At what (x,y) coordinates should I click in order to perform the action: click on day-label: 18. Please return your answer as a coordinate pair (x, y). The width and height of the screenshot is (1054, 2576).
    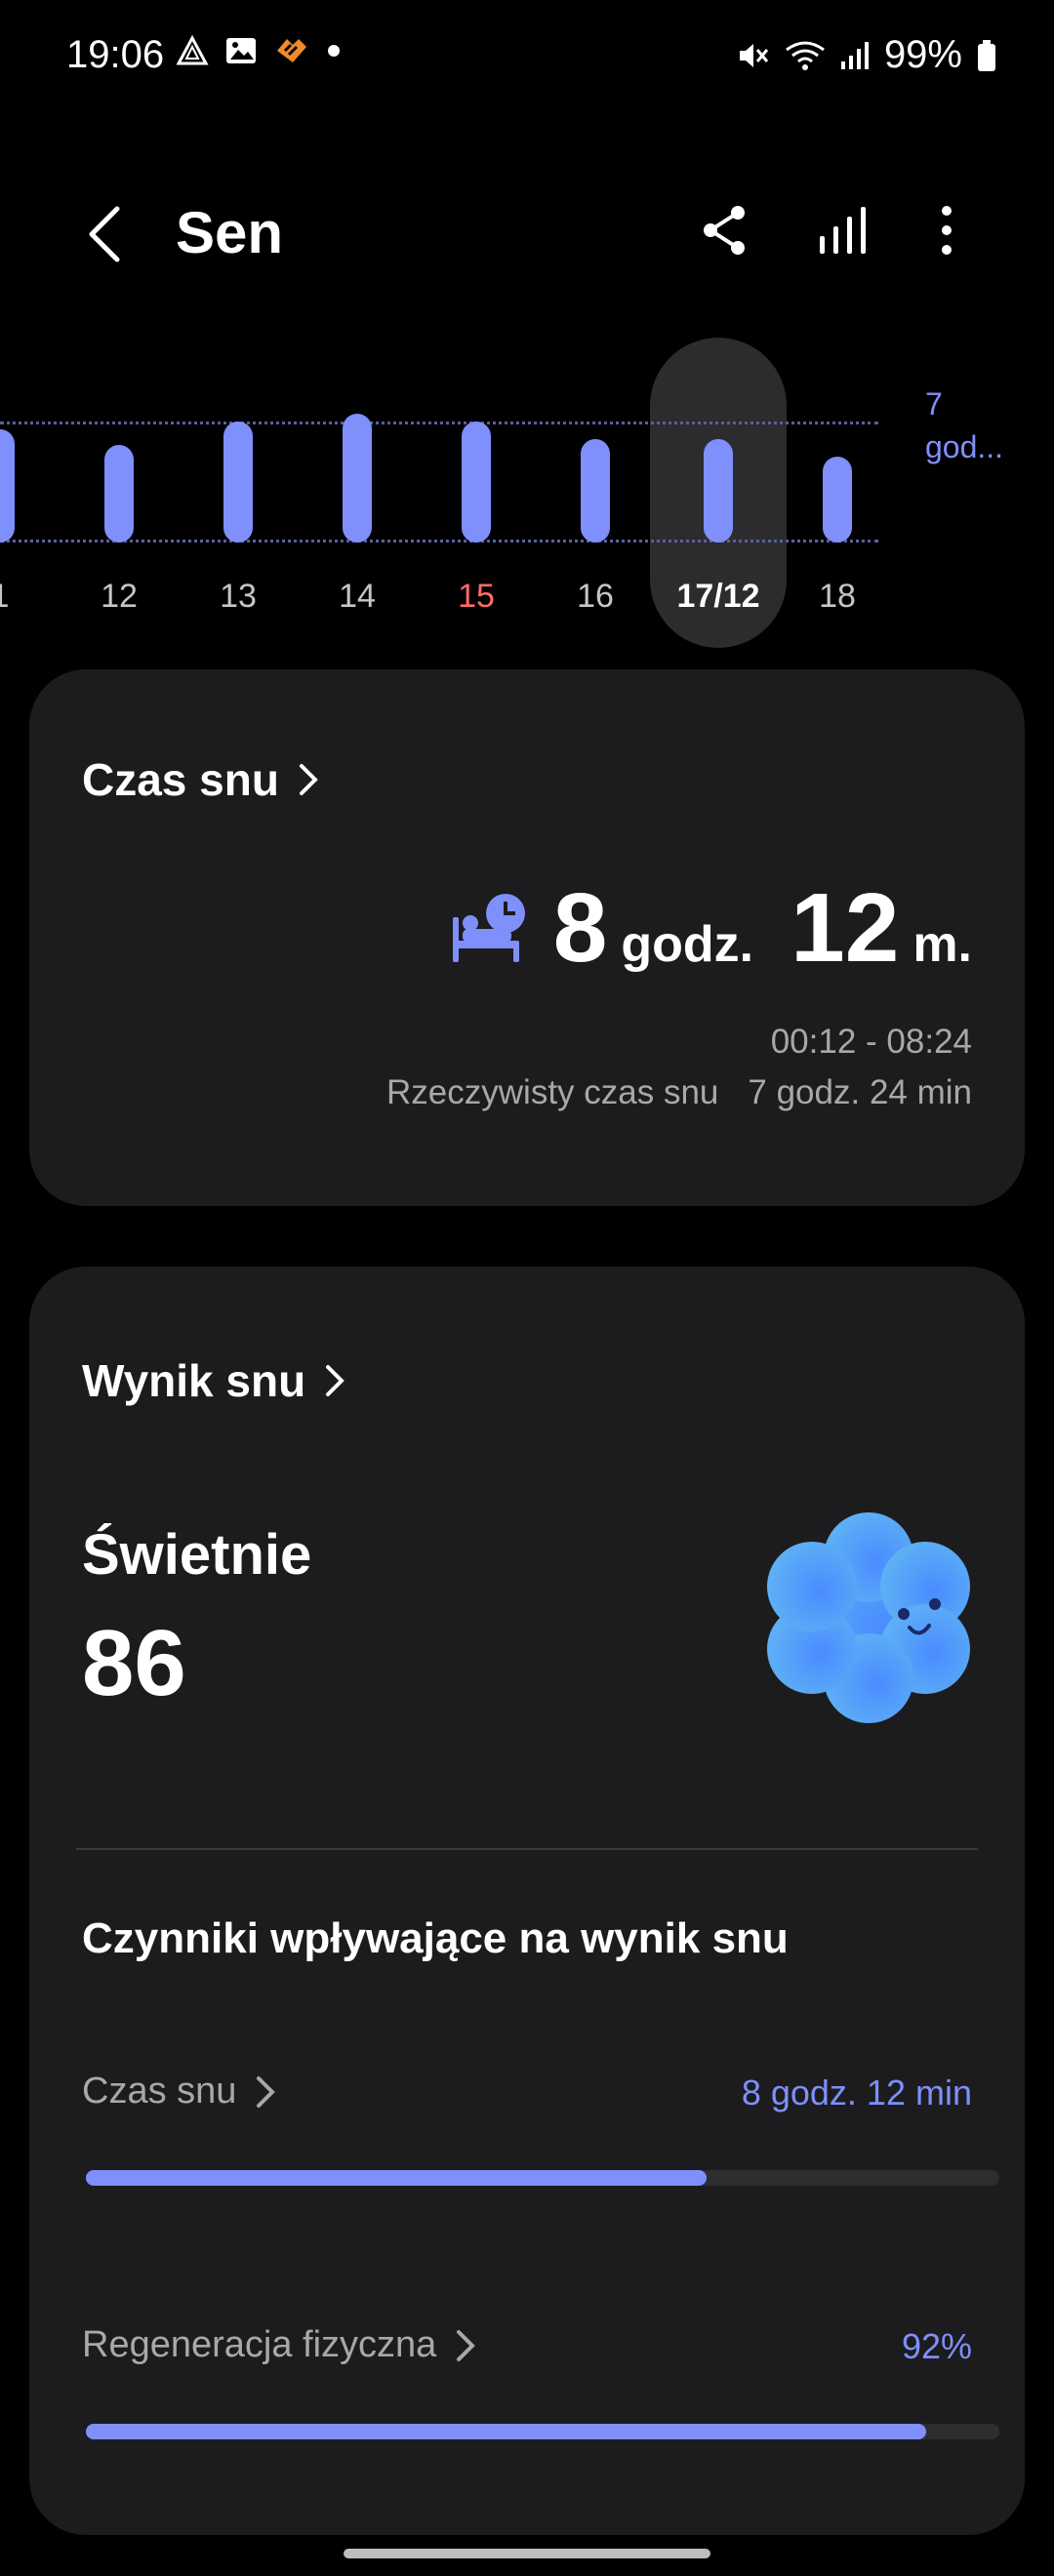
    Looking at the image, I should click on (837, 597).